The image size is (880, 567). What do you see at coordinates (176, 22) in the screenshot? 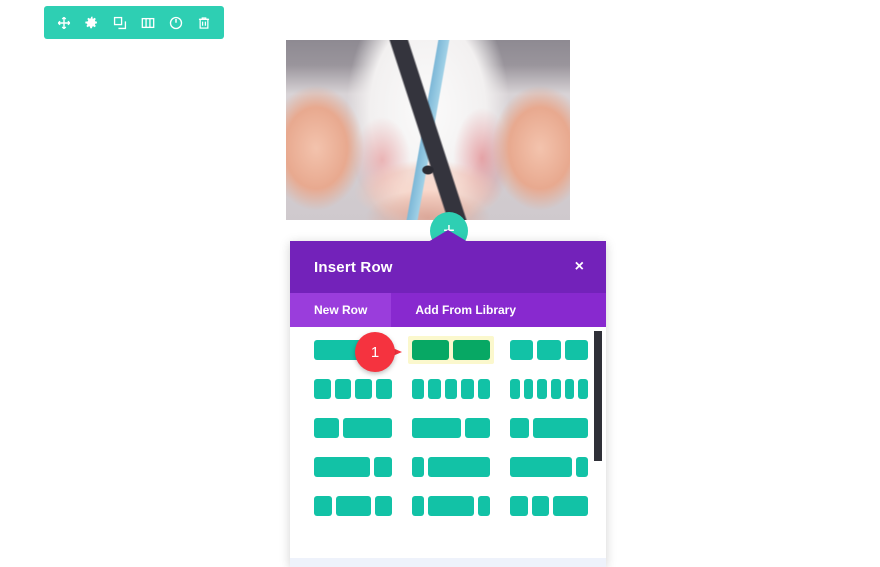
I see `power-icon` at bounding box center [176, 22].